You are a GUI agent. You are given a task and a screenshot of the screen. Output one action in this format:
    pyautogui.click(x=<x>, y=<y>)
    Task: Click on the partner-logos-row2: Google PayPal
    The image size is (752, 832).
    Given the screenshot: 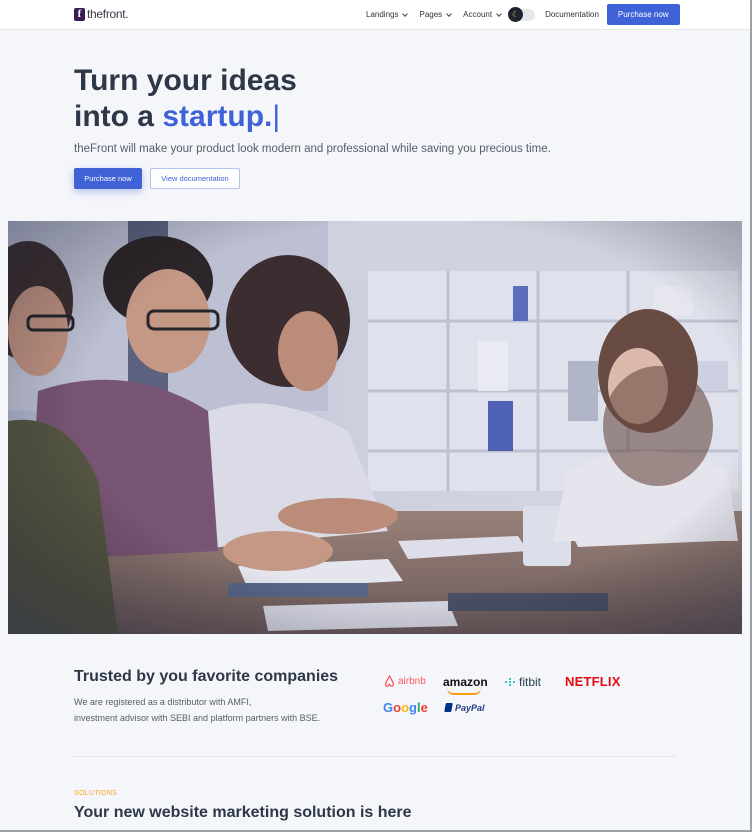 What is the action you would take?
    pyautogui.click(x=434, y=707)
    